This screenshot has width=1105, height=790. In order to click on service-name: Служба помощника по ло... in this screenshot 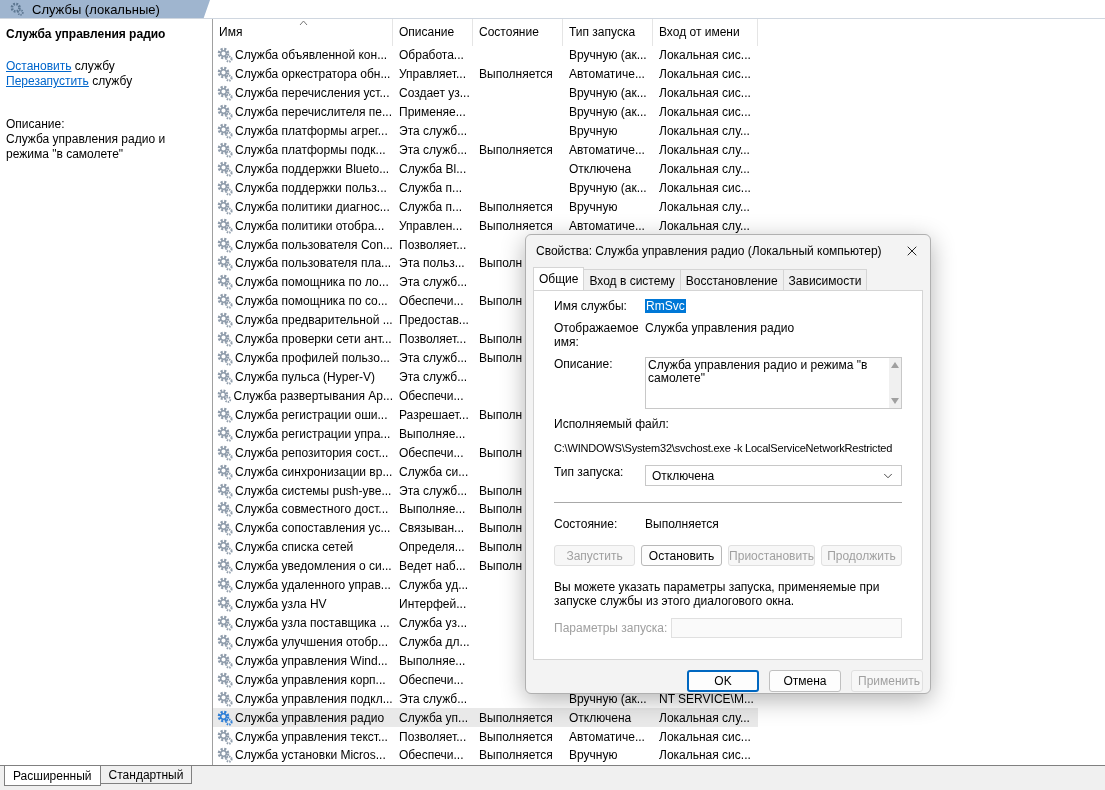, I will do `click(312, 282)`.